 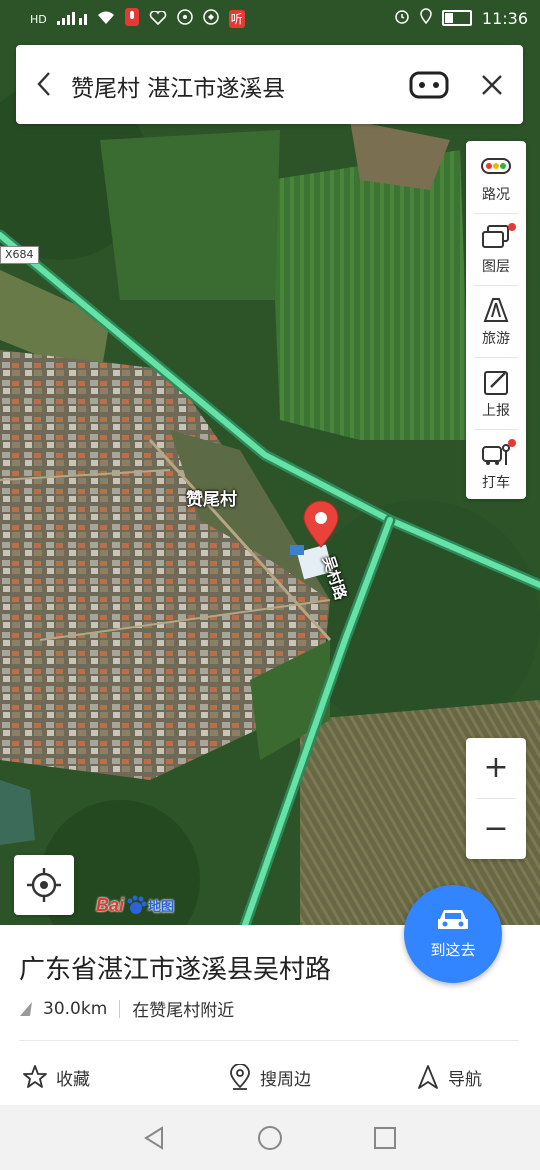 What do you see at coordinates (453, 919) in the screenshot?
I see `car-icon` at bounding box center [453, 919].